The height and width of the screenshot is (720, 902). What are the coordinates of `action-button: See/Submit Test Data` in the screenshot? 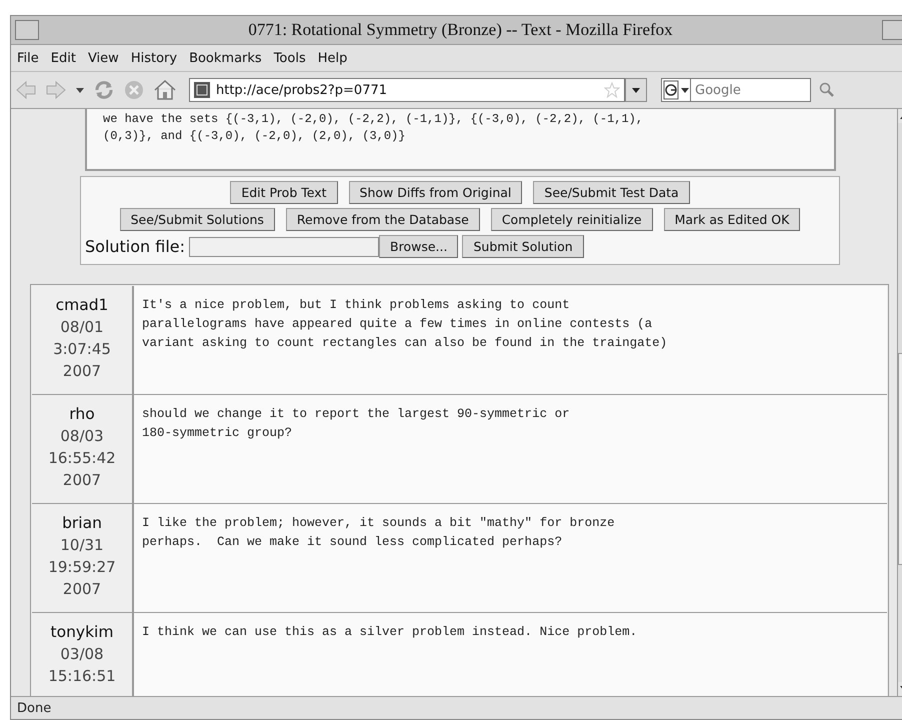 It's located at (611, 192).